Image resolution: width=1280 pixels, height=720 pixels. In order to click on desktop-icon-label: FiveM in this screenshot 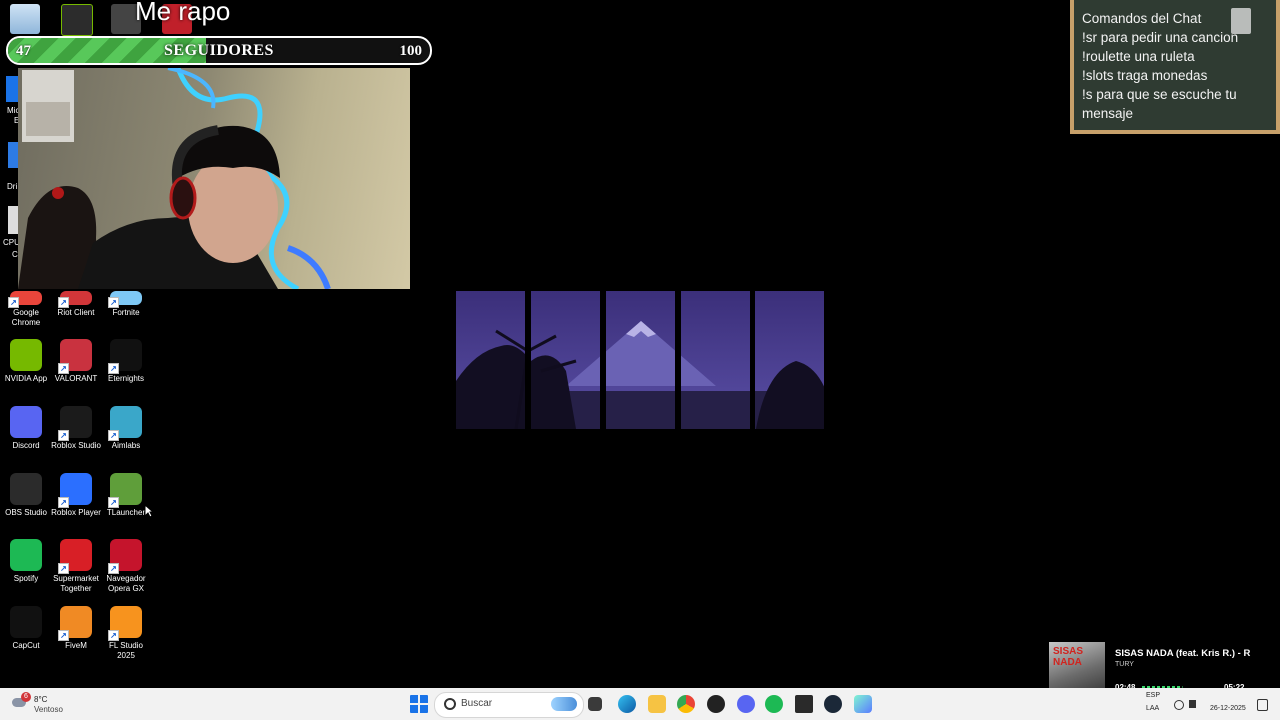, I will do `click(76, 645)`.